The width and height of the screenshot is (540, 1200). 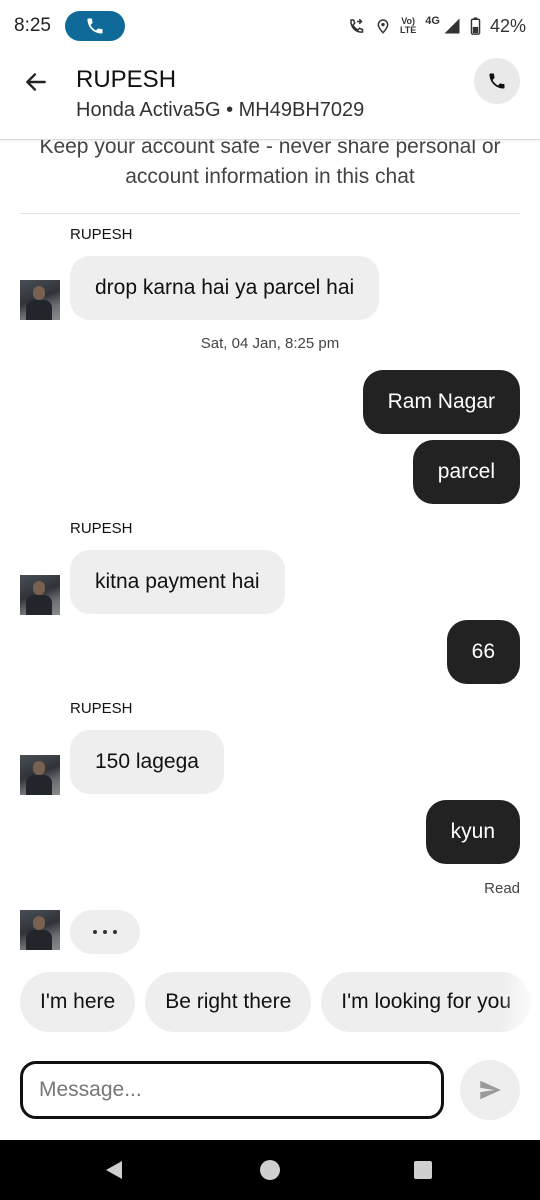 I want to click on volte-icon: Vo) LTE, so click(x=408, y=26).